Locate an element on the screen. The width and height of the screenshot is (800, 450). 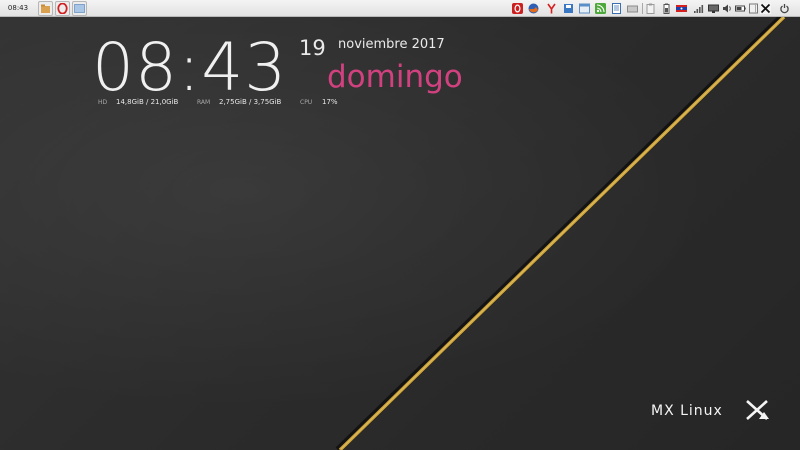
tray-clipboard is located at coordinates (650, 8).